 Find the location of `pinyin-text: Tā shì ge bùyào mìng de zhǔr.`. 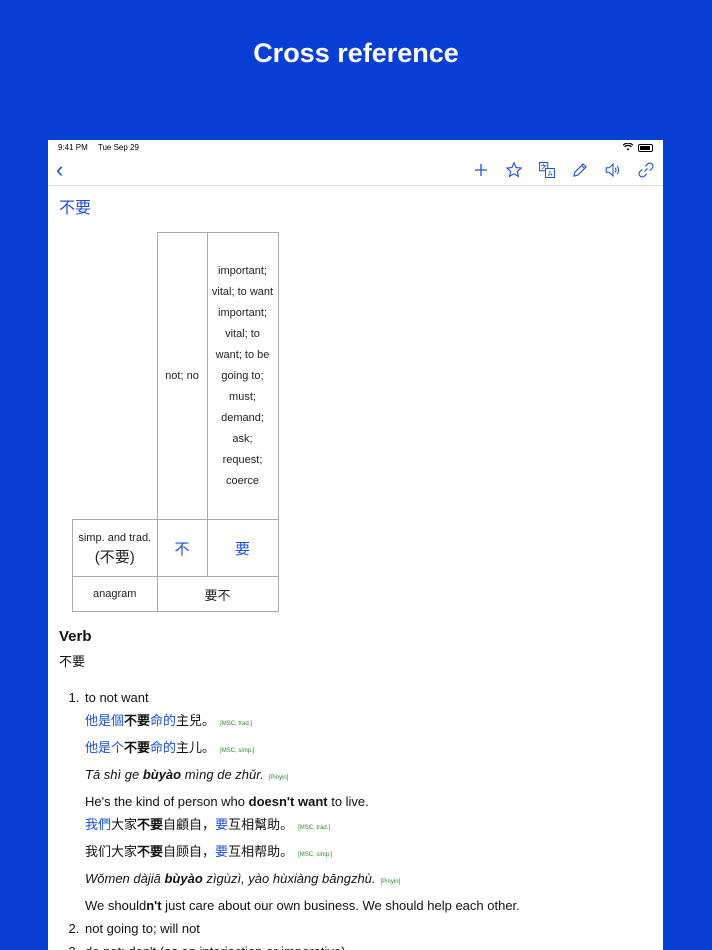

pinyin-text: Tā shì ge bùyào mìng de zhǔr. is located at coordinates (174, 774).